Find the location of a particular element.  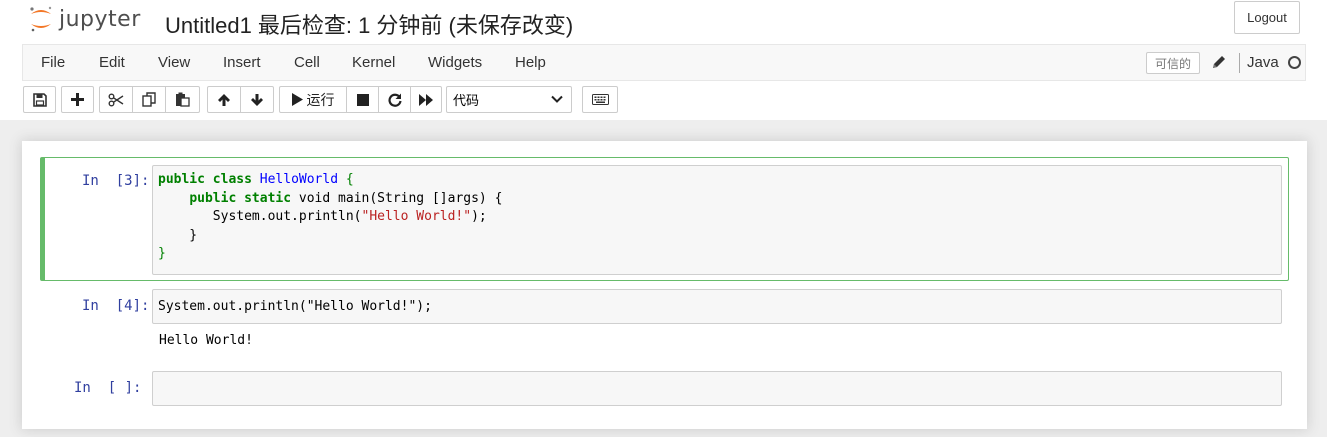

logout-button: Logout is located at coordinates (1267, 17).